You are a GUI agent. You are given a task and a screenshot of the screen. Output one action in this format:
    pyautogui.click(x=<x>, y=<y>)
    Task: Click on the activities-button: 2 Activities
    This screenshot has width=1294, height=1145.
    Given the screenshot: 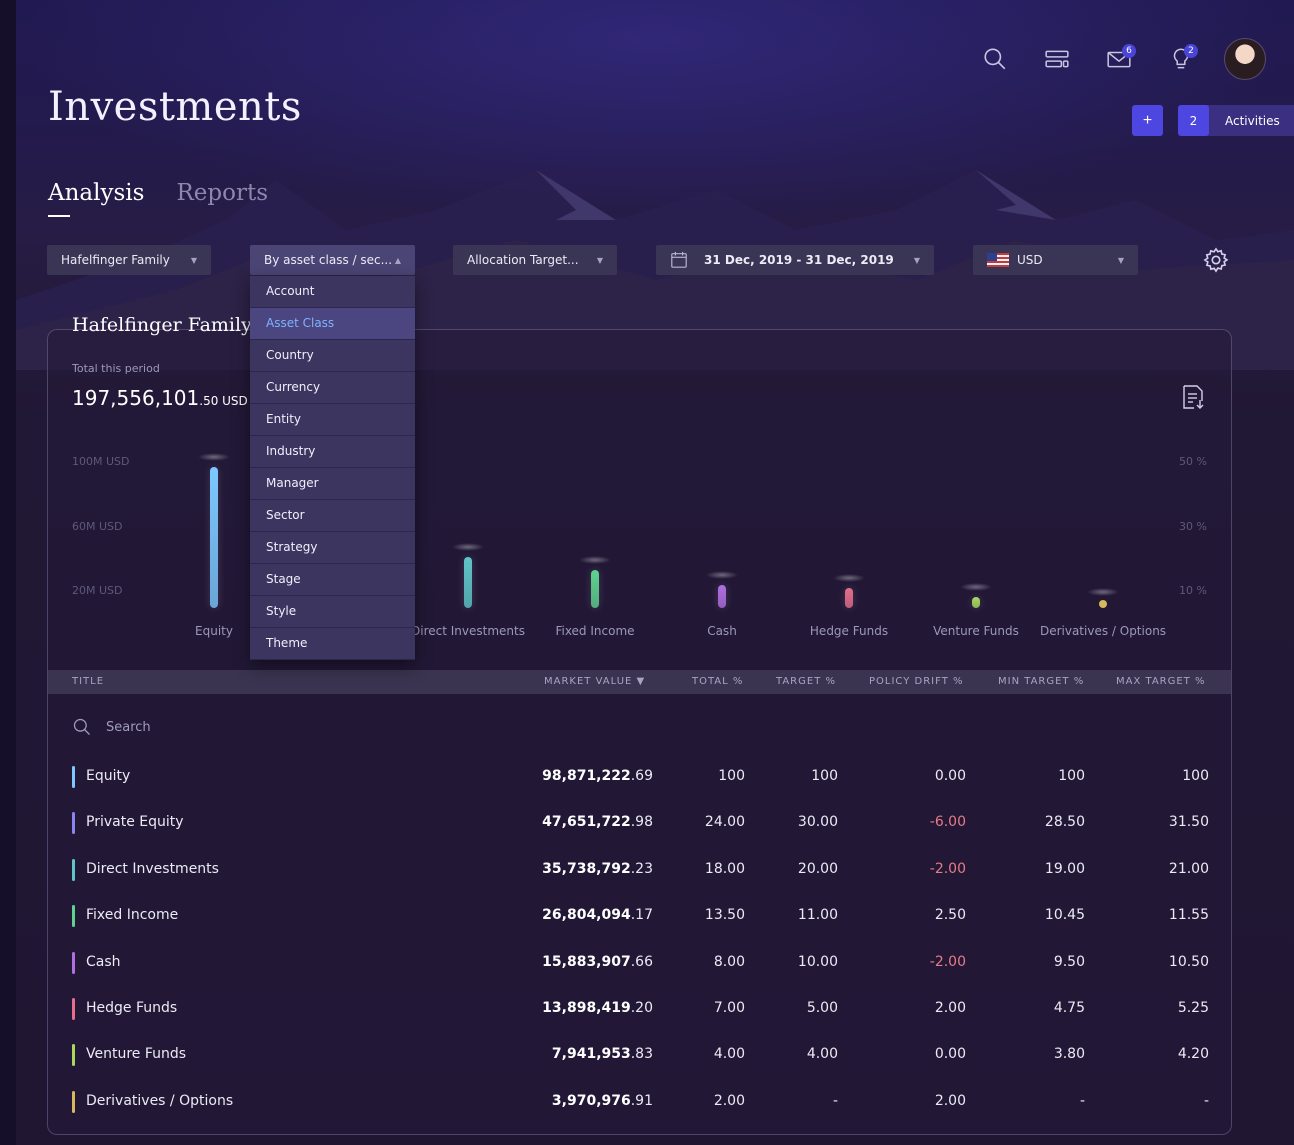 What is the action you would take?
    pyautogui.click(x=1236, y=120)
    